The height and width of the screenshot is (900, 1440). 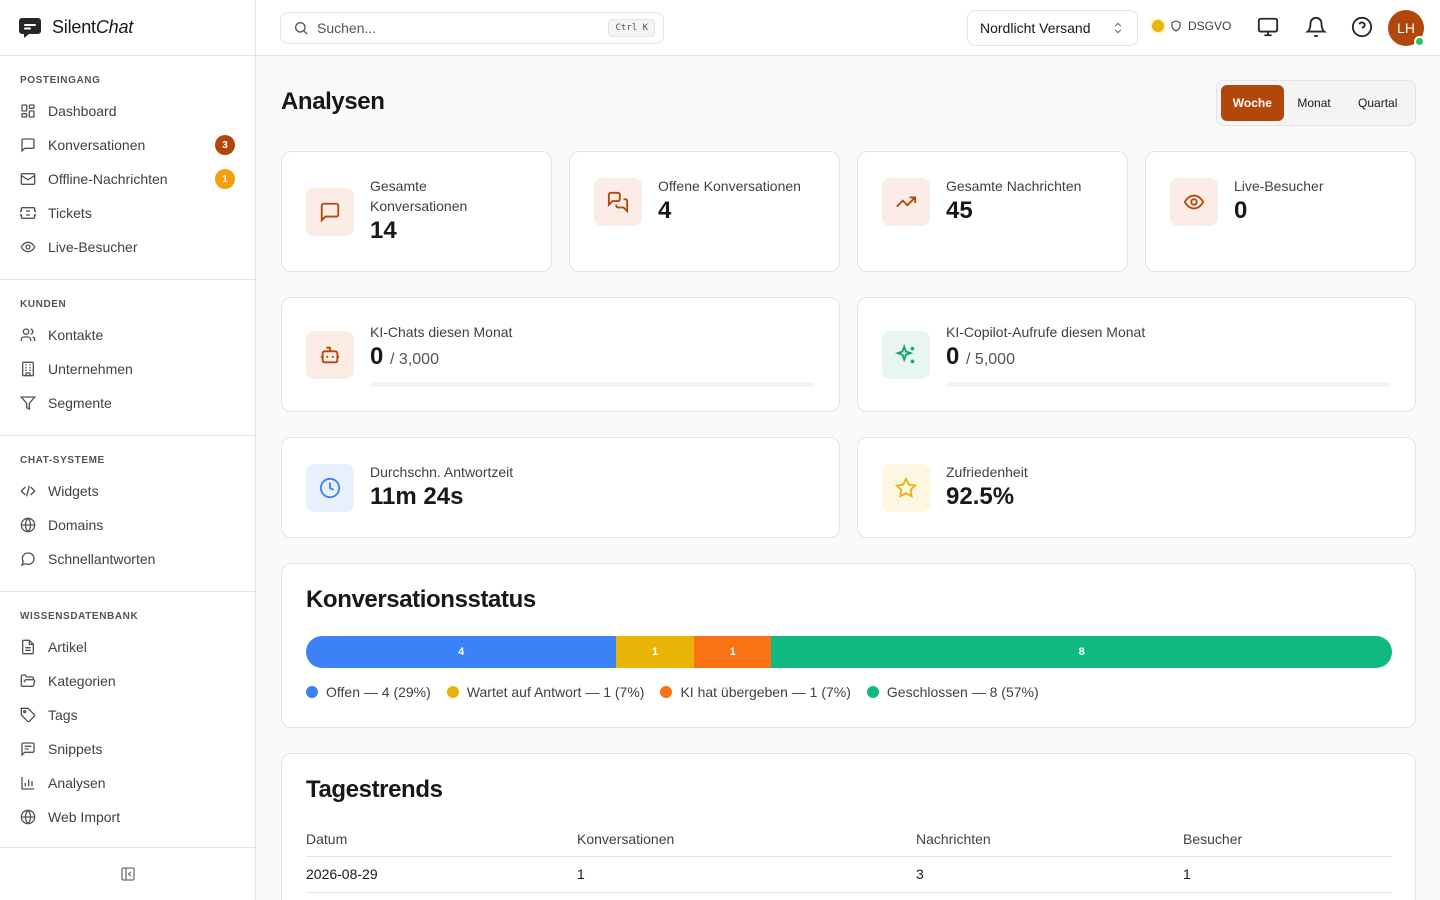 I want to click on table-row: 2026-08-29 1 3 1, so click(x=849, y=874).